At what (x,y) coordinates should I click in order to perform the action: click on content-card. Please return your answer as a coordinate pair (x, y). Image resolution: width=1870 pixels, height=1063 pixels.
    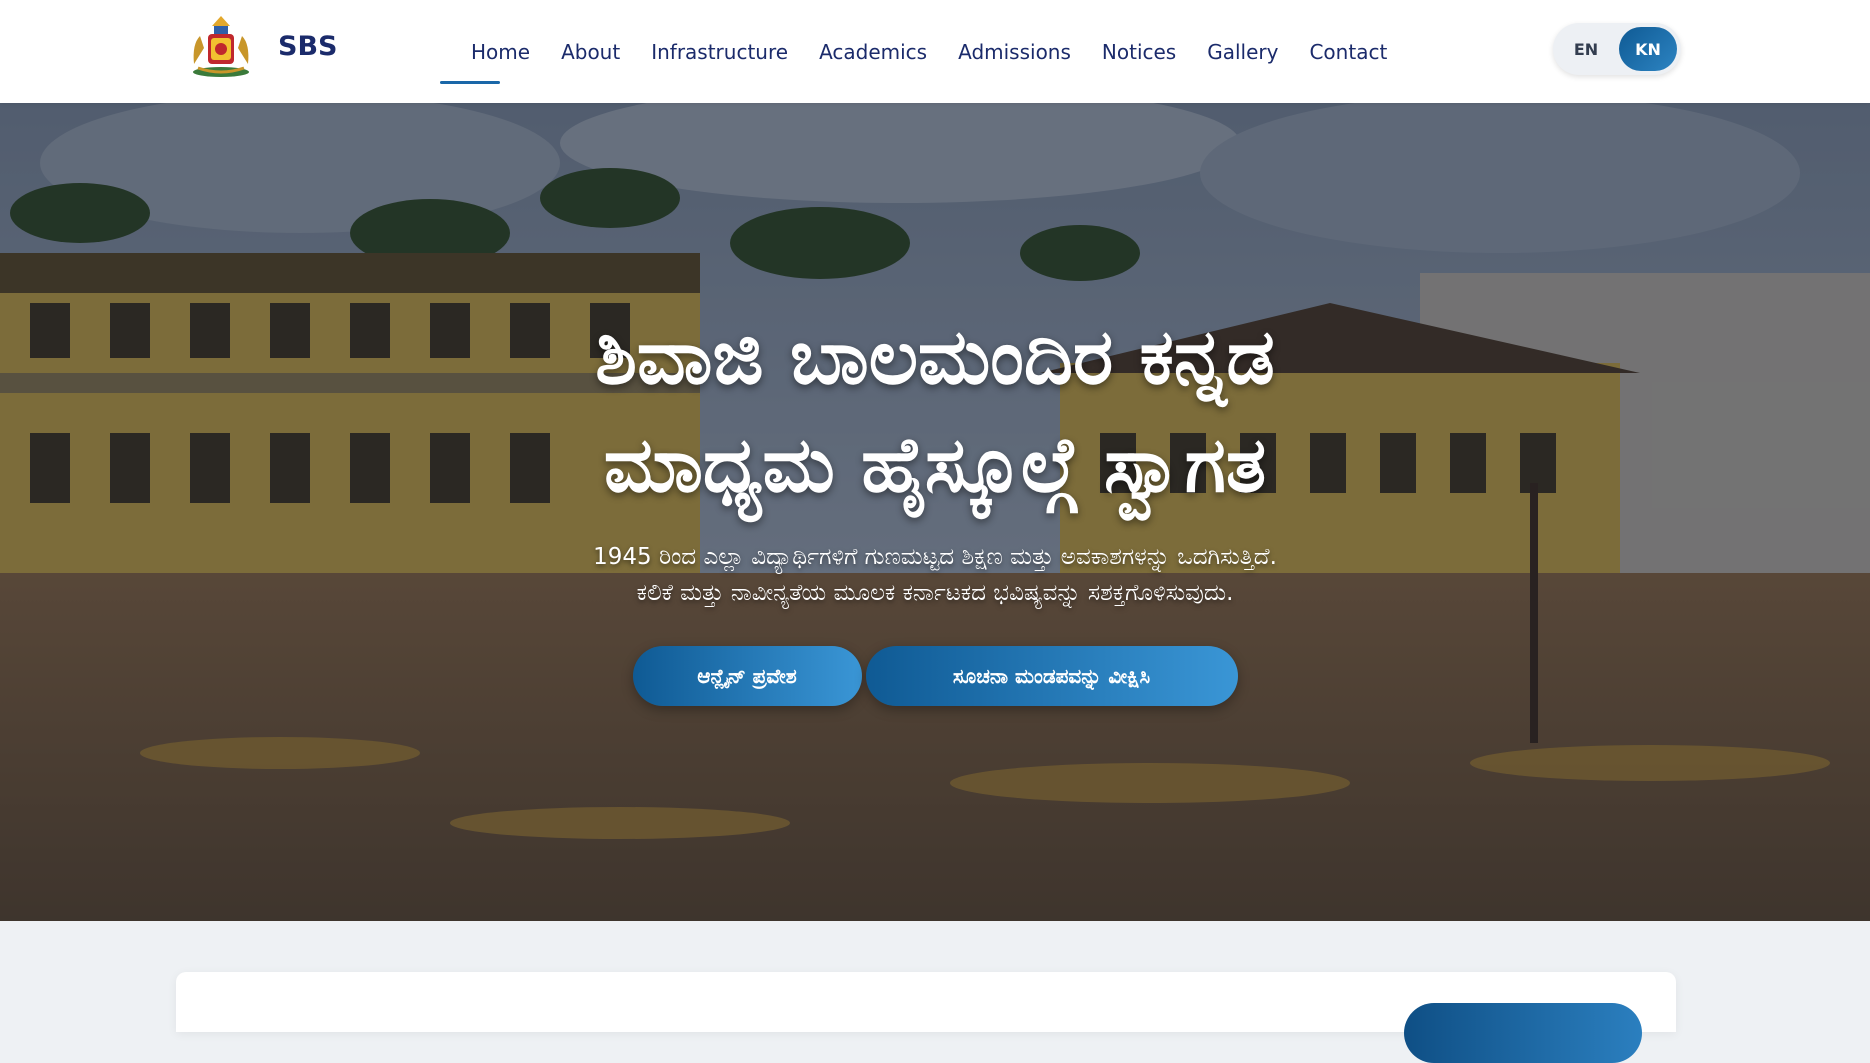
    Looking at the image, I should click on (926, 1017).